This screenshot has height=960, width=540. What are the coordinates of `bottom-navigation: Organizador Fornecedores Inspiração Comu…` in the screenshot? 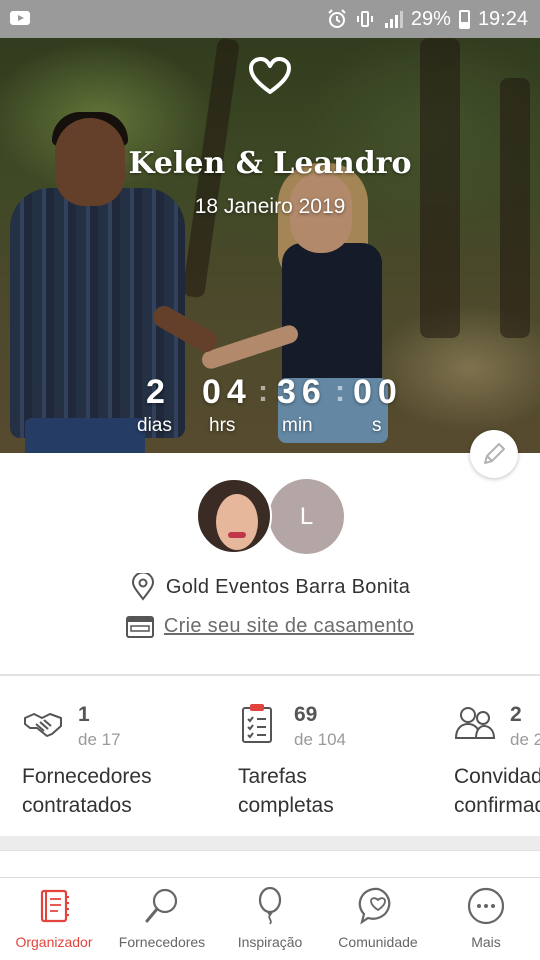 It's located at (270, 918).